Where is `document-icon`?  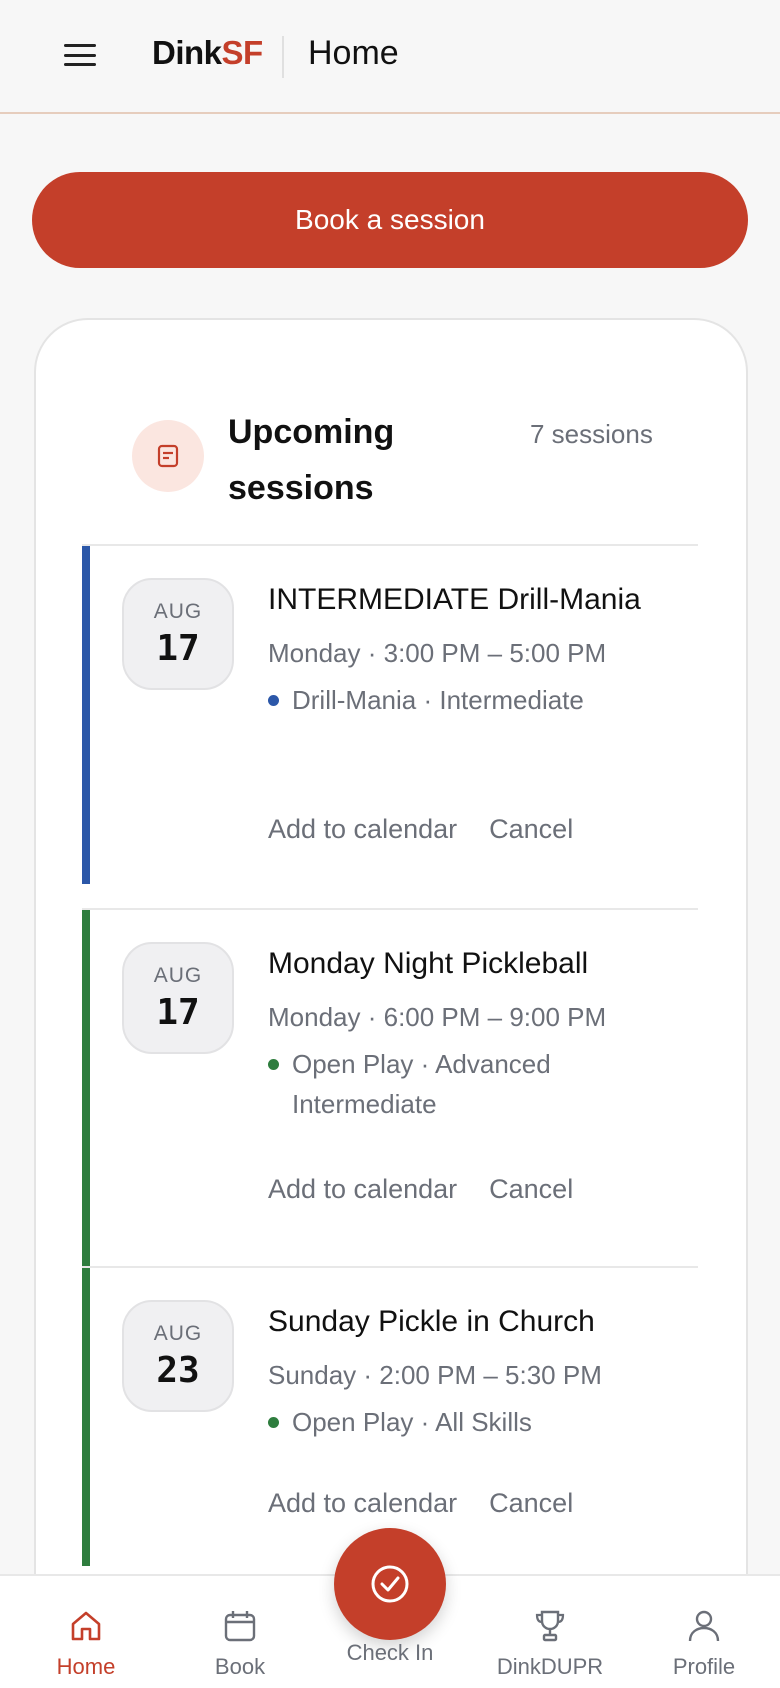 document-icon is located at coordinates (168, 456).